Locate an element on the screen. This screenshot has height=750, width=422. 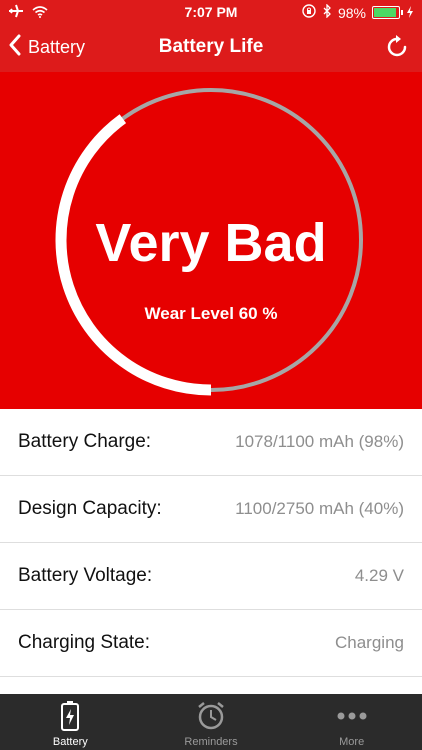
navigation-bar: Battery Battery Life is located at coordinates (211, 48).